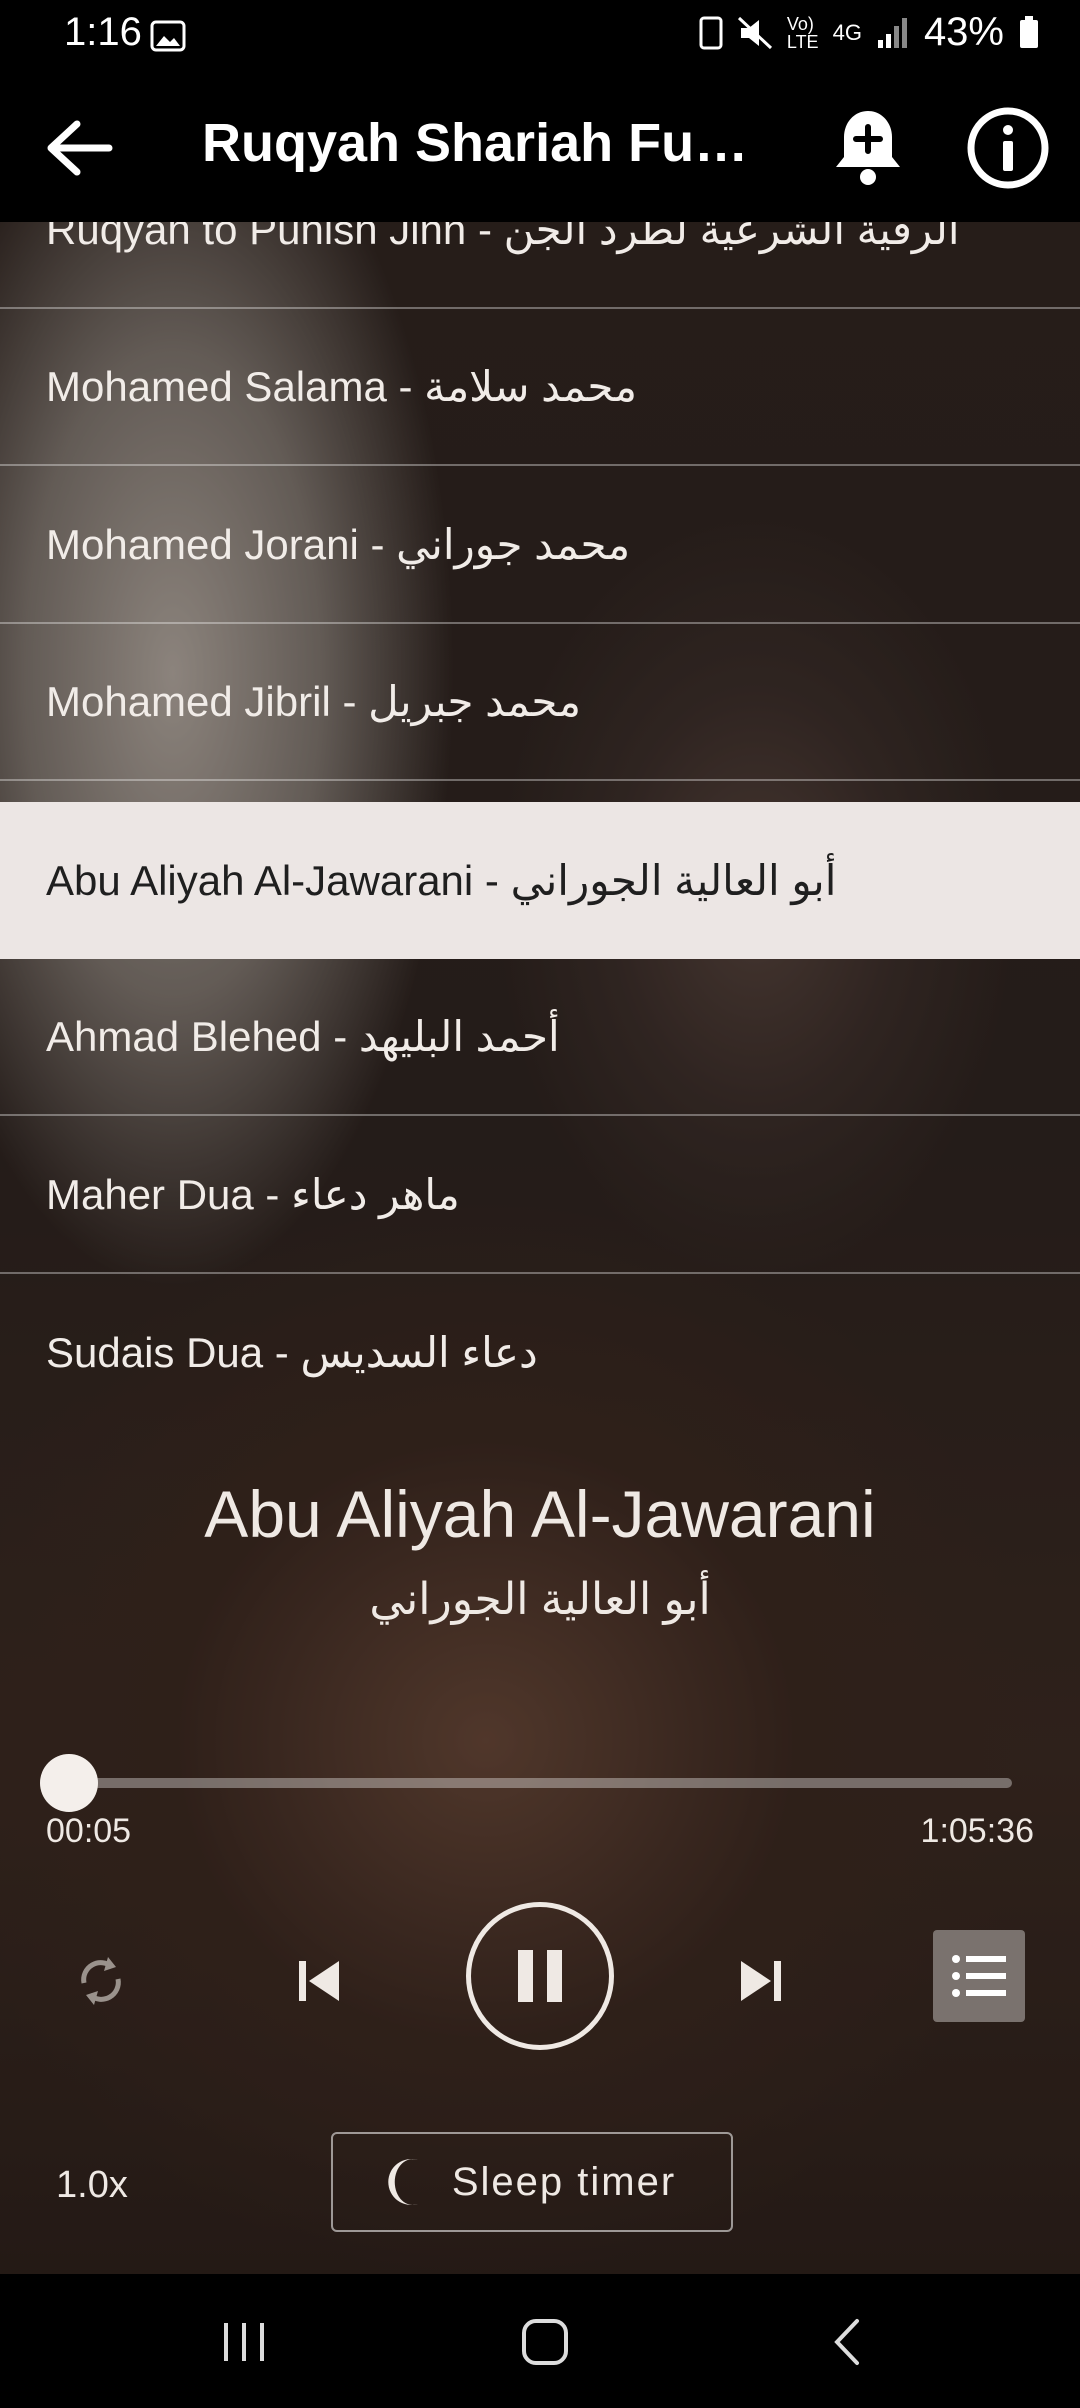  I want to click on back-arrow-icon, so click(80, 148).